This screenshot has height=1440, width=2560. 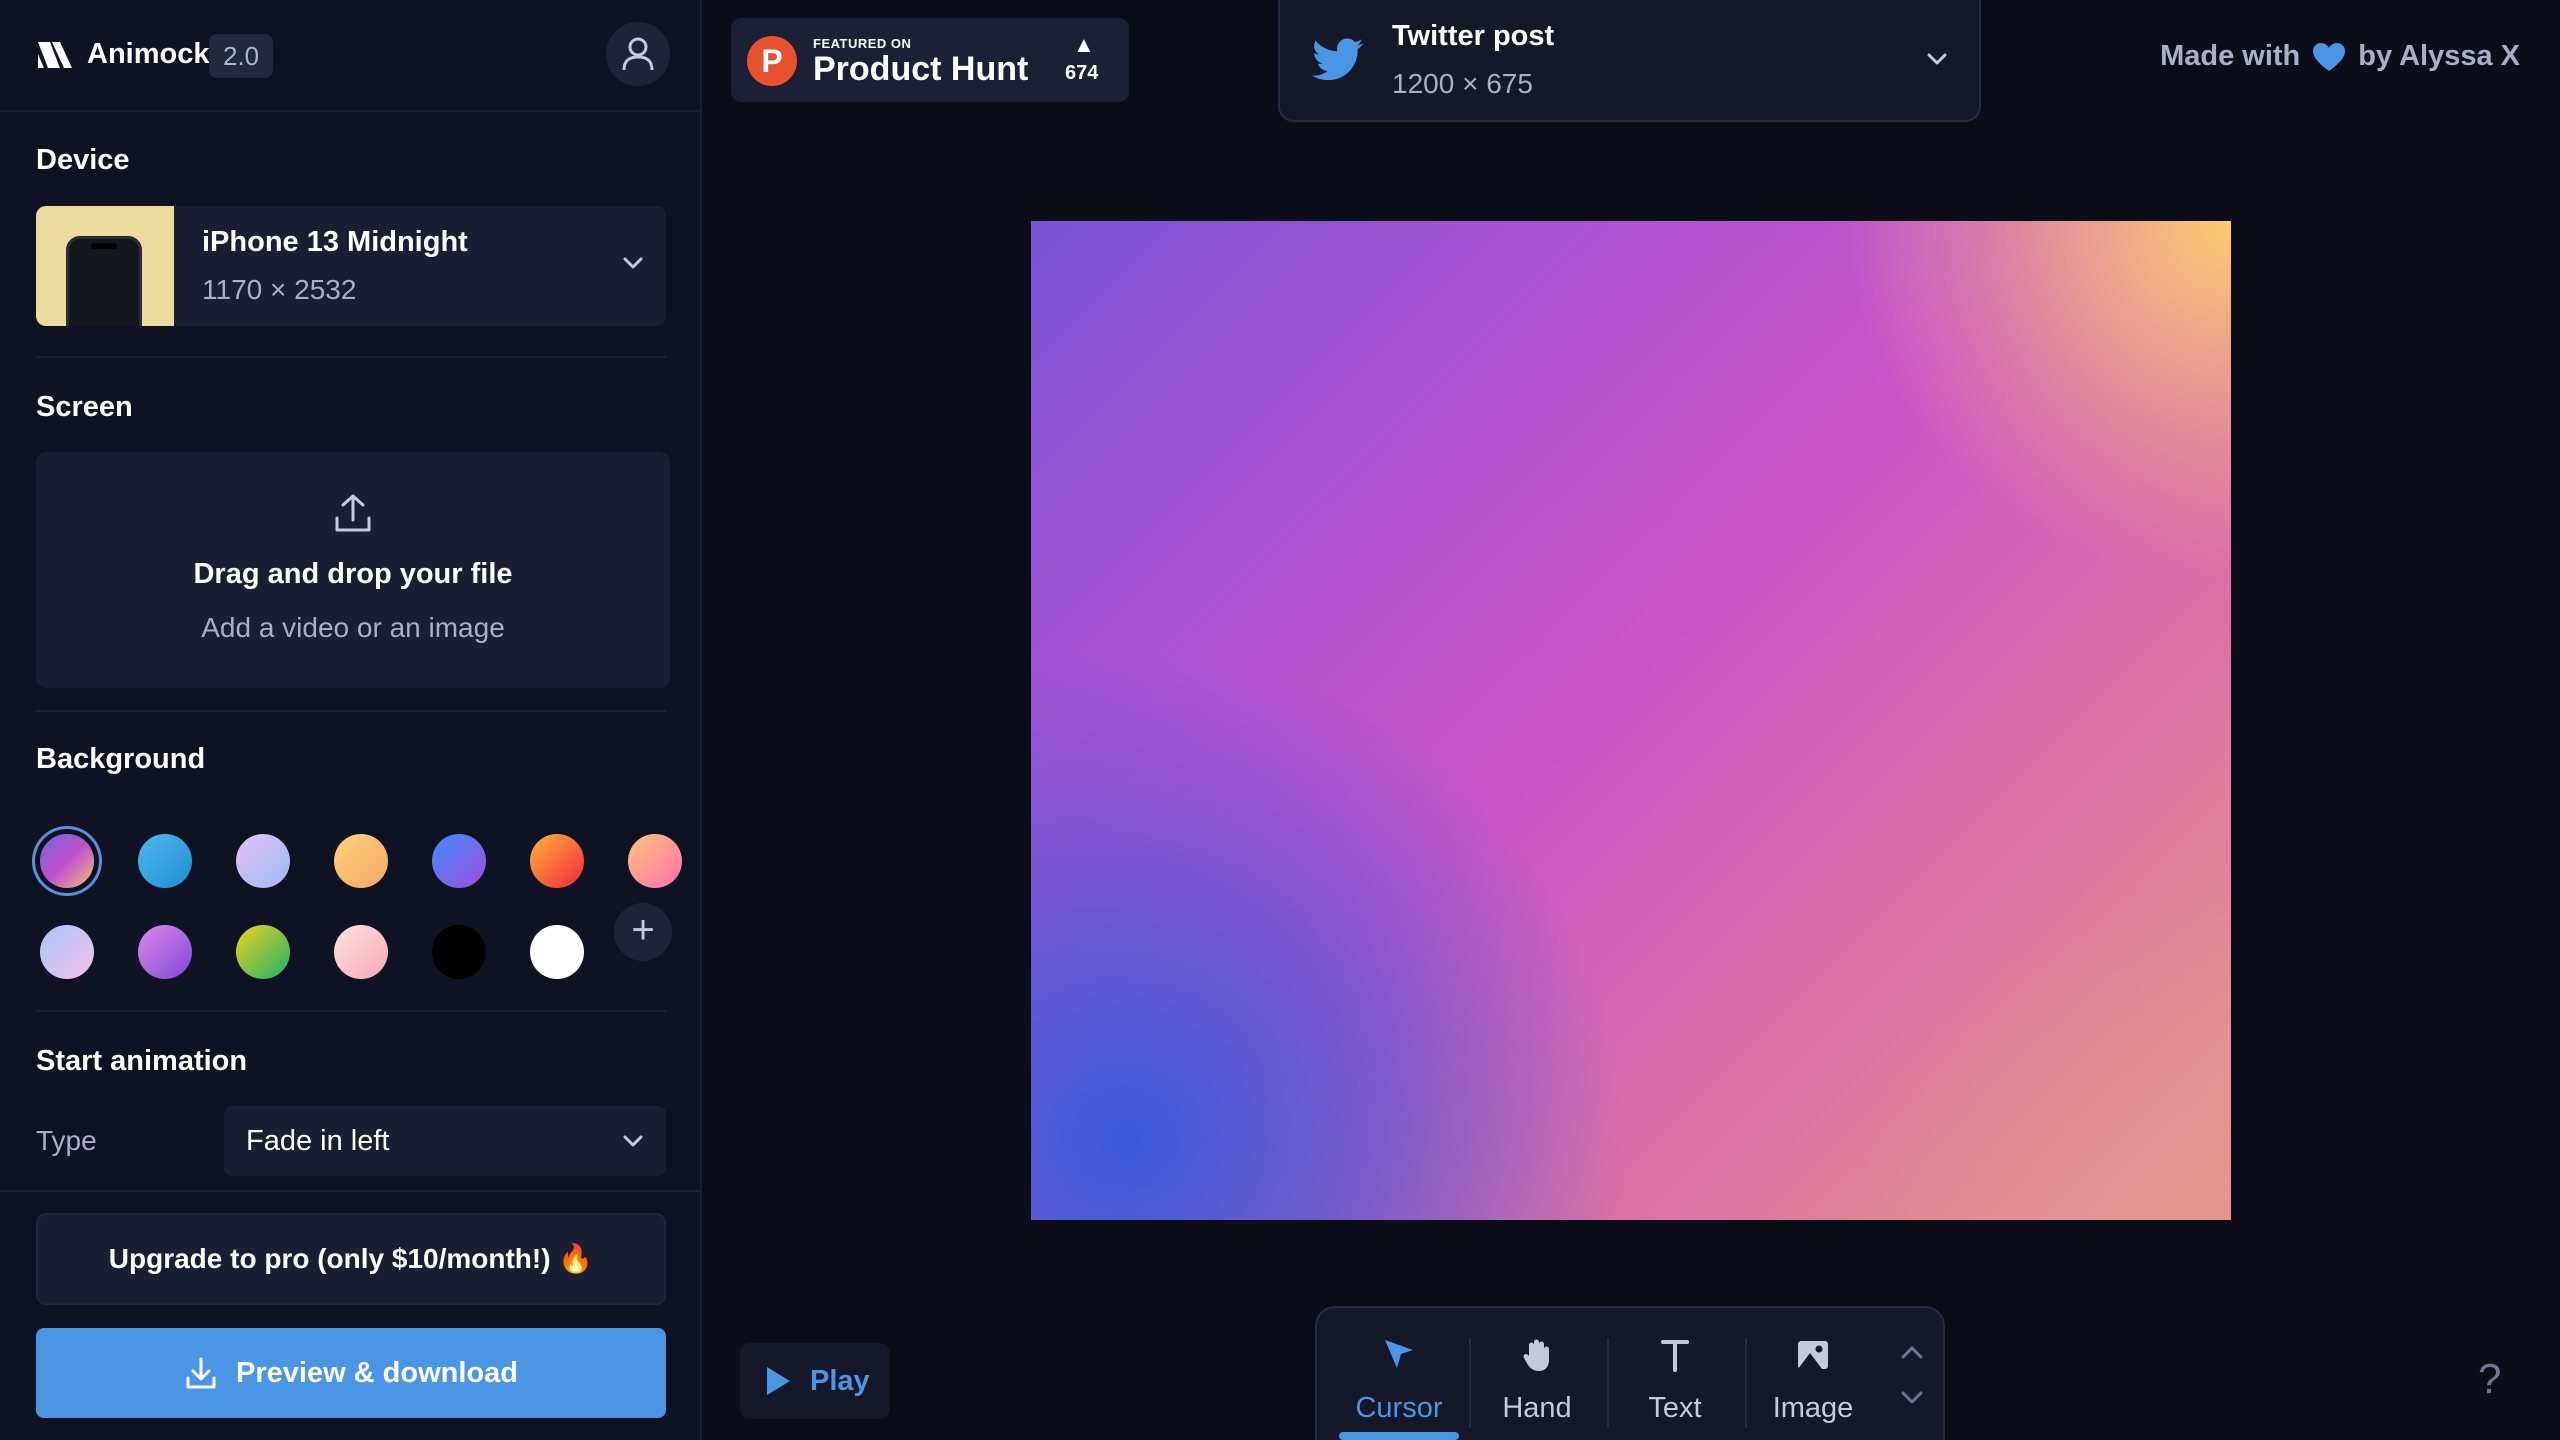 What do you see at coordinates (66, 1140) in the screenshot?
I see `animation-type-label: Type` at bounding box center [66, 1140].